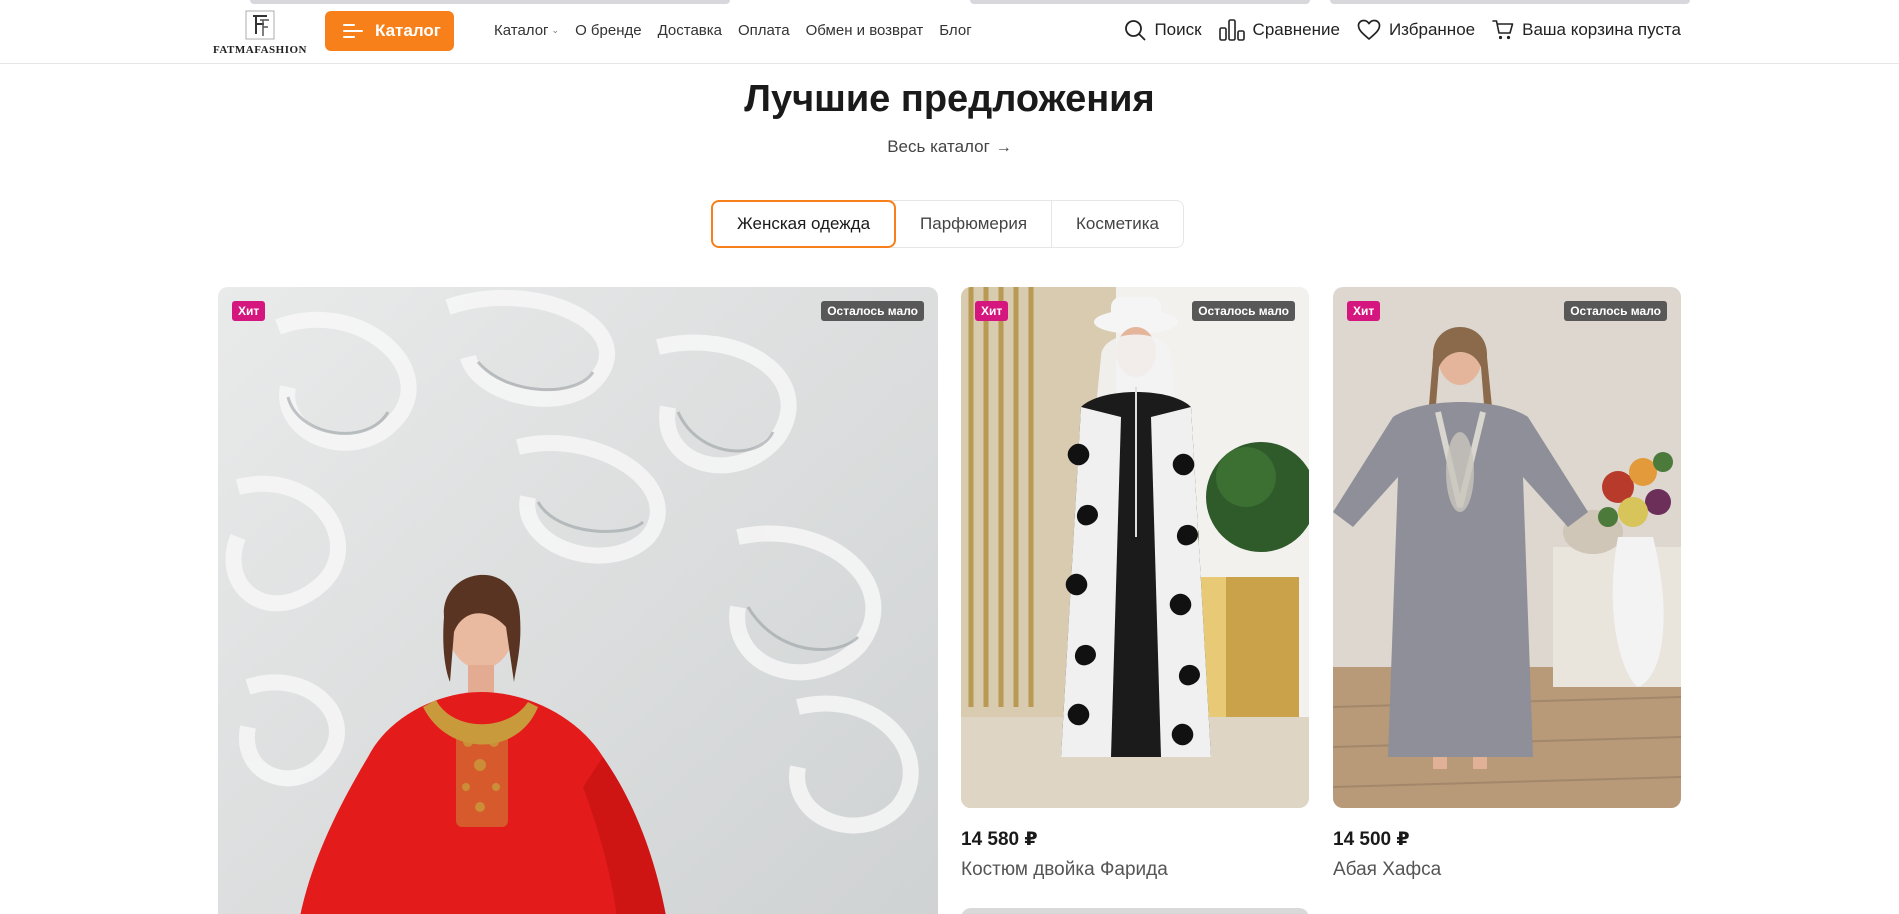 Image resolution: width=1899 pixels, height=914 pixels. I want to click on nav-label: Обмен и возврат, so click(864, 30).